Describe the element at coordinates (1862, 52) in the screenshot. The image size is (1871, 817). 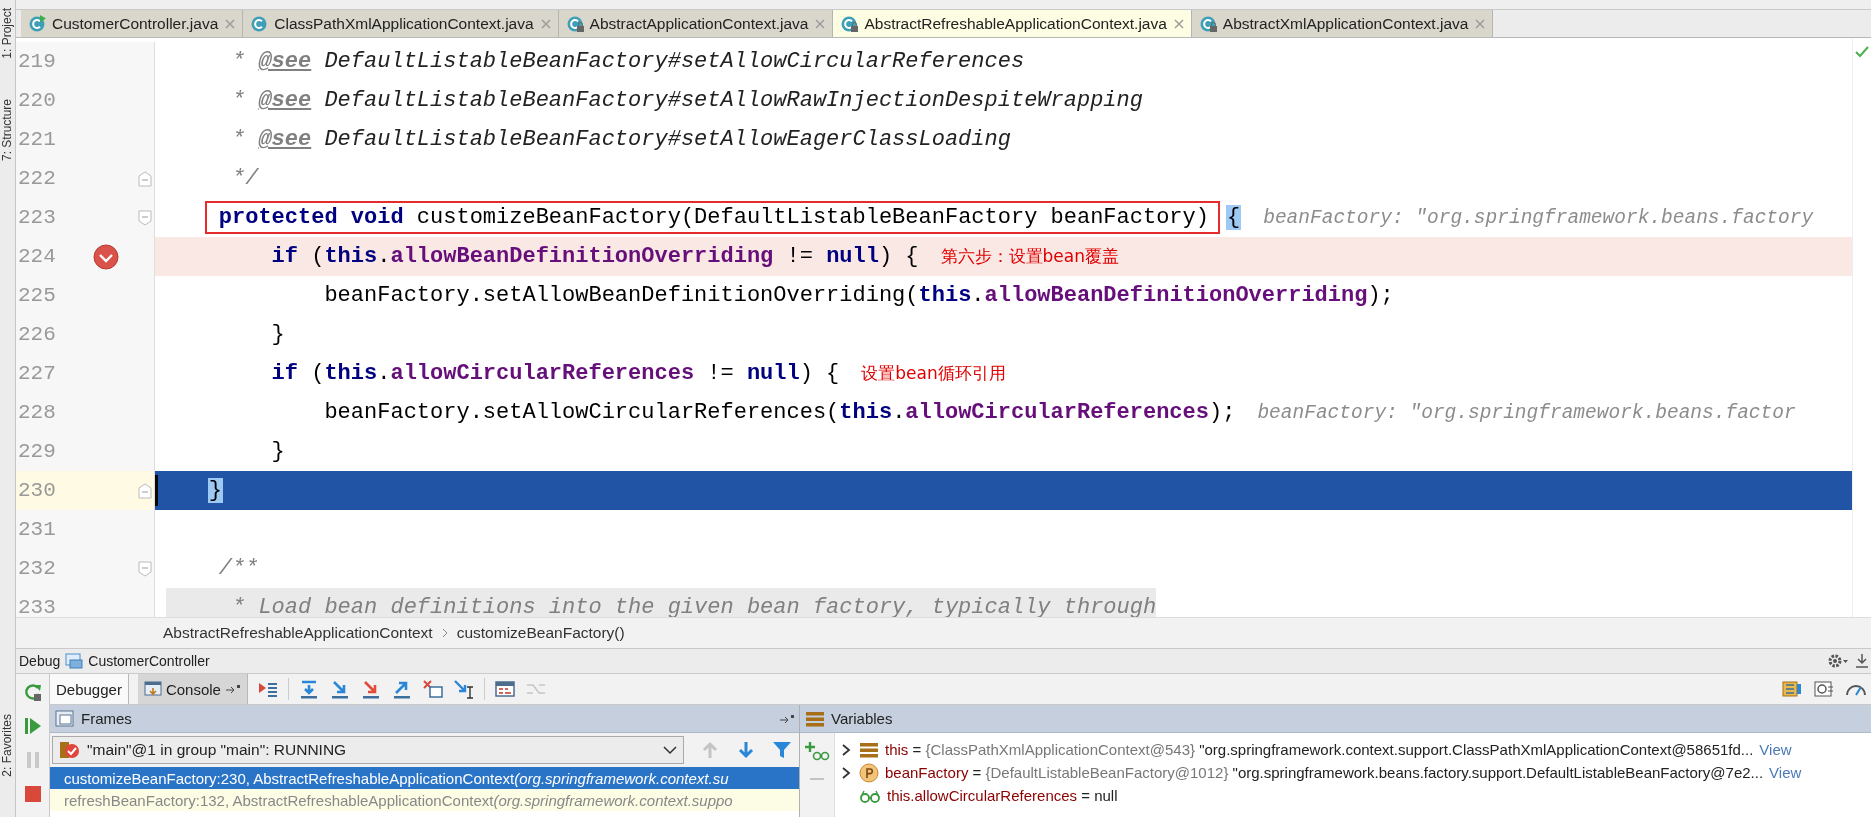
I see `check-icon` at that location.